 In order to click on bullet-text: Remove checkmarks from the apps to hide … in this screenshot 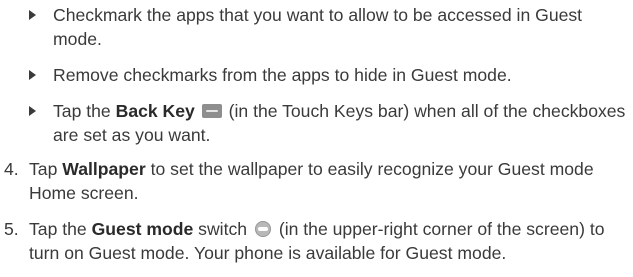, I will do `click(282, 75)`.